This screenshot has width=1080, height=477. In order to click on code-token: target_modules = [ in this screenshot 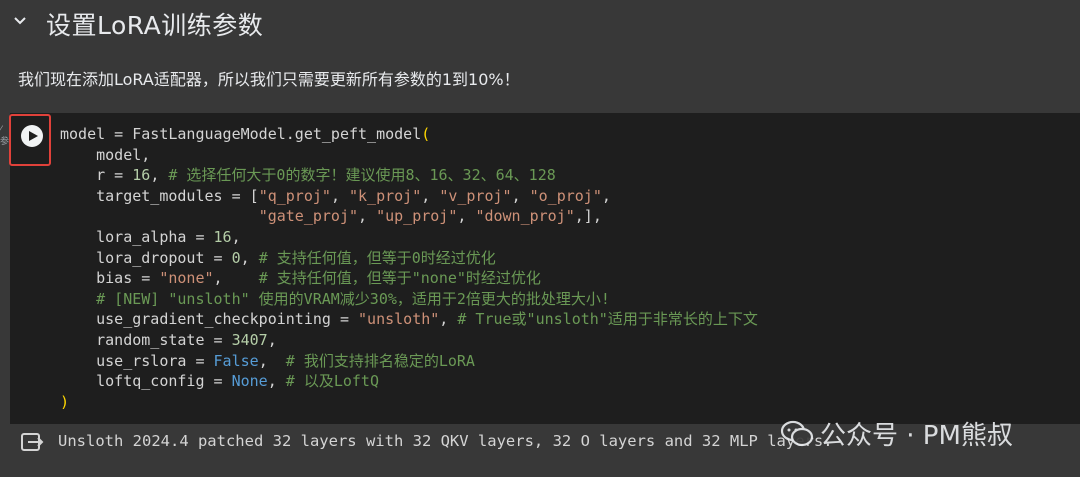, I will do `click(159, 195)`.